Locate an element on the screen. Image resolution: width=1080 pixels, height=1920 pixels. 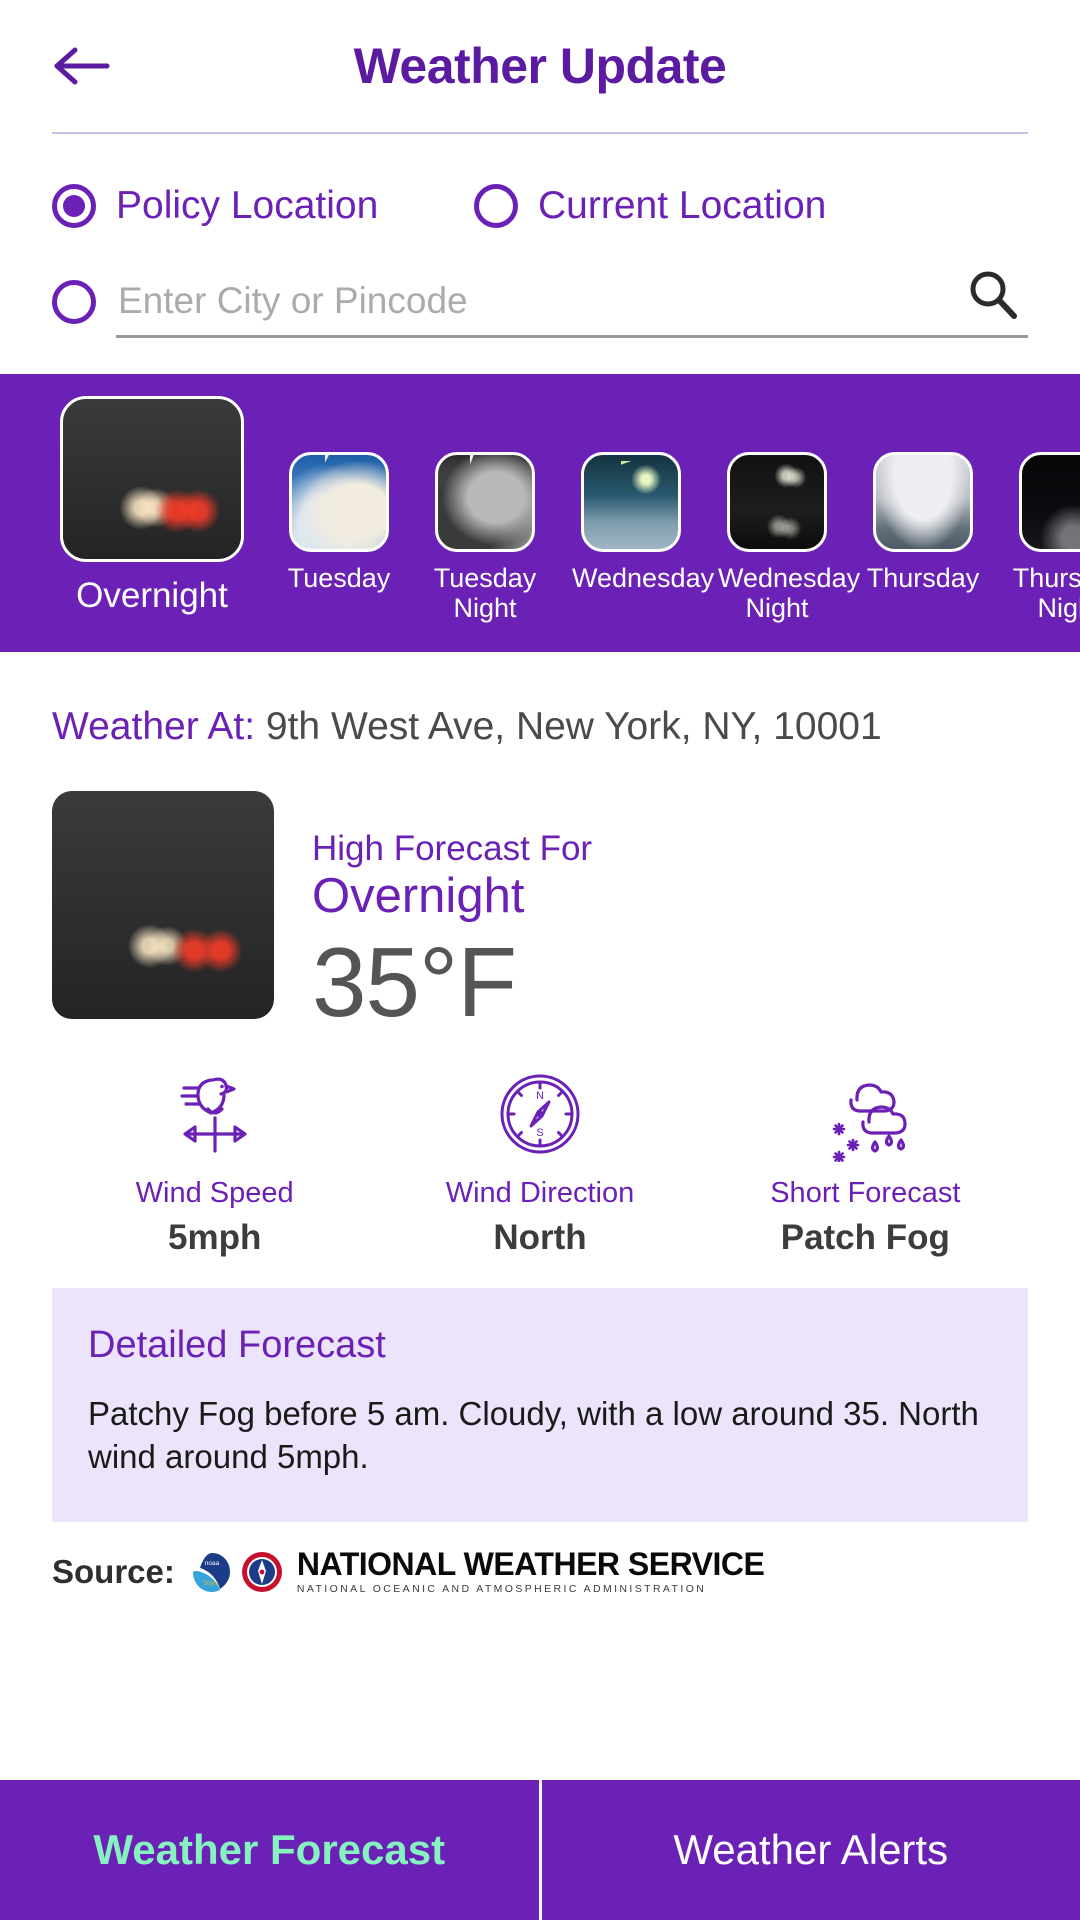
arrow-left-icon is located at coordinates (82, 66).